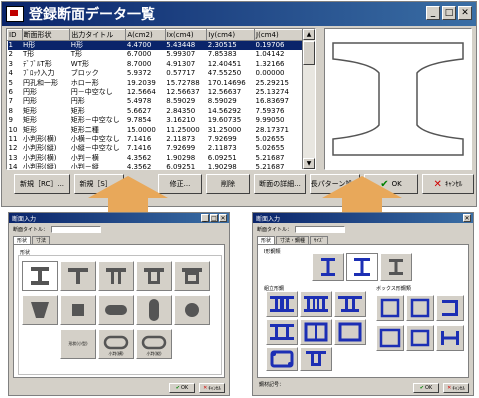 The height and width of the screenshot is (398, 479). What do you see at coordinates (181, 54) in the screenshot?
I see `table-cell: 5.99307` at bounding box center [181, 54].